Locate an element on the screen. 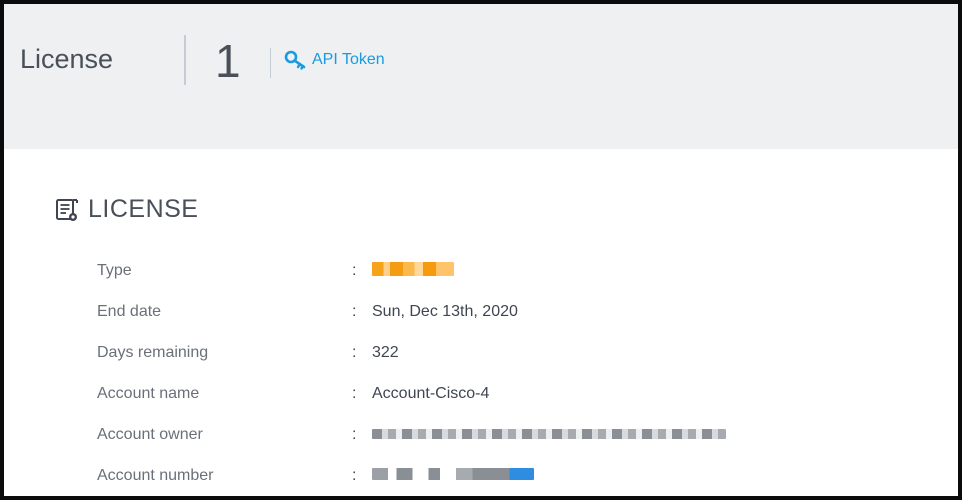  row-label: End date is located at coordinates (129, 311).